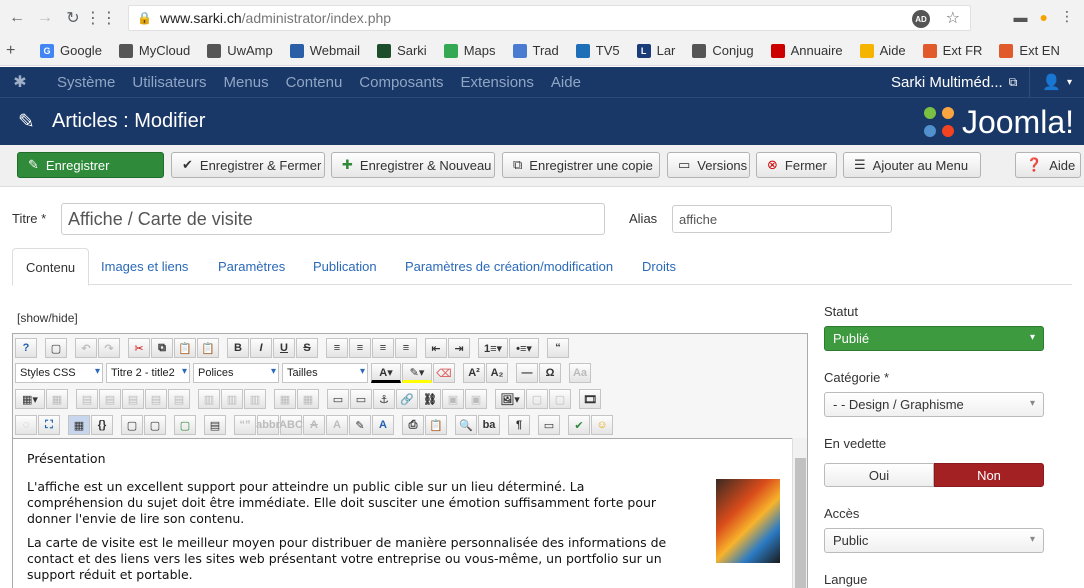 This screenshot has height=588, width=1084. I want to click on format-dropdown: Titre 2 - title2, so click(148, 373).